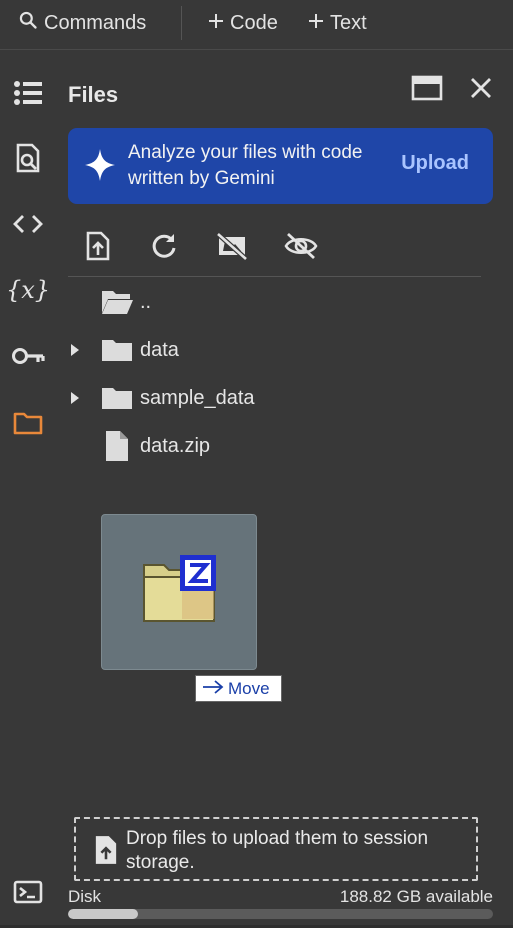 This screenshot has width=513, height=928. I want to click on file-name: data.zip, so click(175, 445).